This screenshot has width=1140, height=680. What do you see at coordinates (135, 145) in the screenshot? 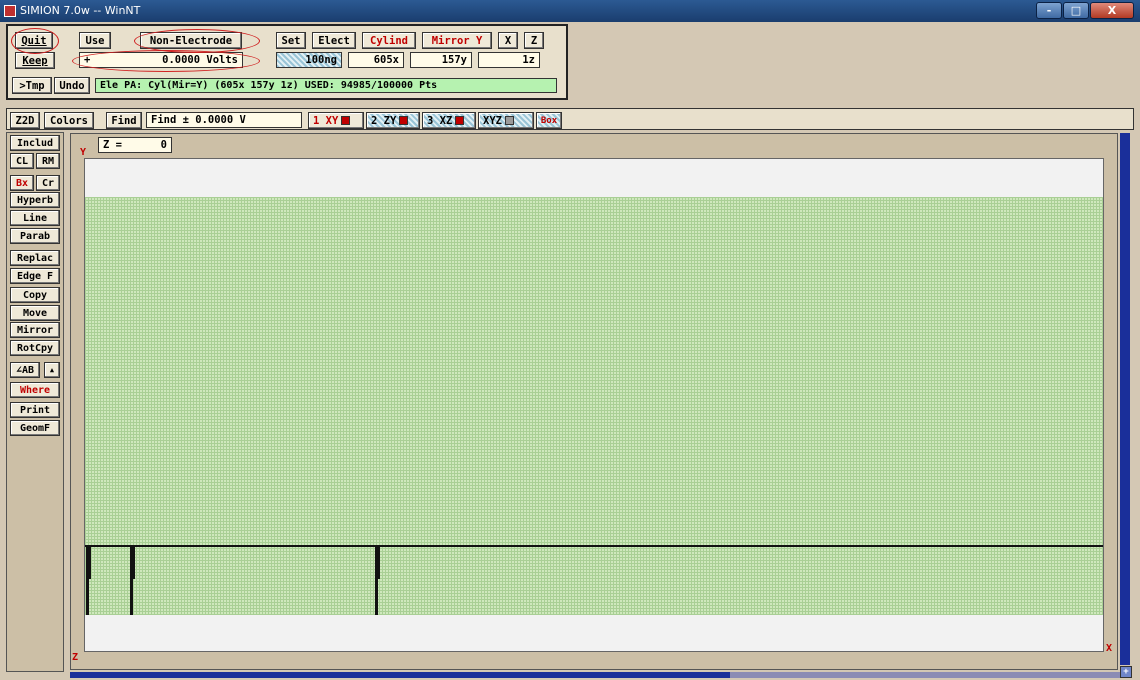
I see `z-slice-field: Z = 0` at bounding box center [135, 145].